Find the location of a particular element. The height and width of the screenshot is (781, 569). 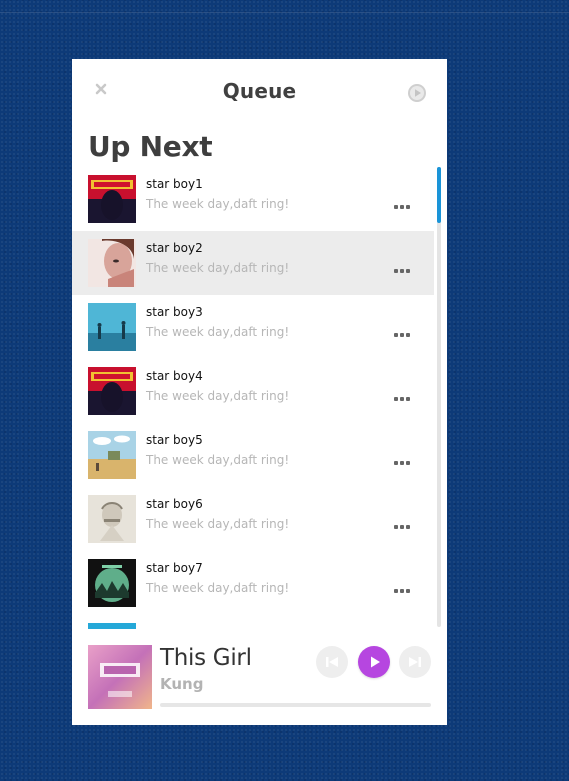

play-icon is located at coordinates (375, 662).